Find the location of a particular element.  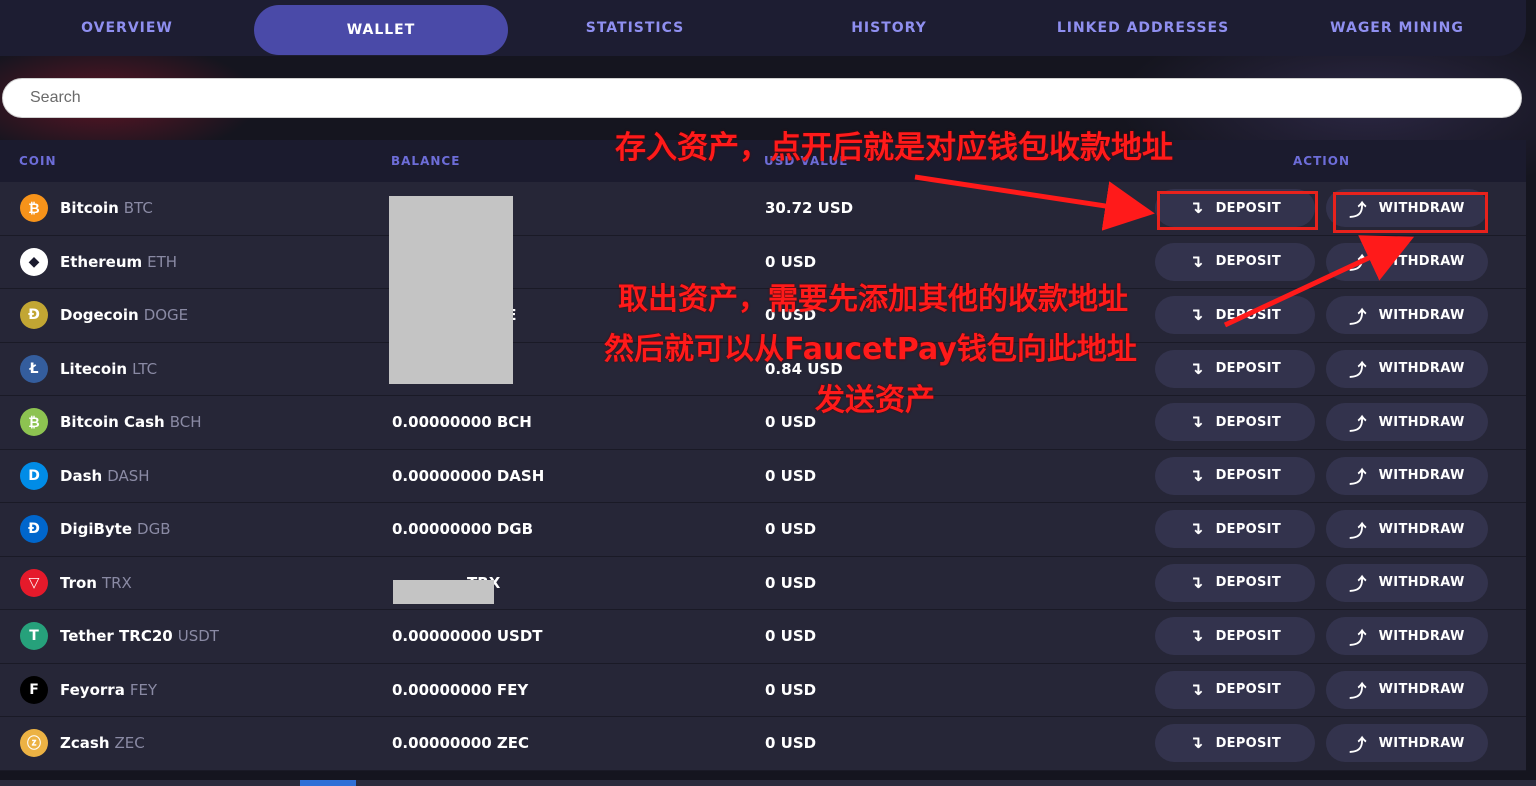

coin-cell: ▽ Tron TRX is located at coordinates (186, 582).